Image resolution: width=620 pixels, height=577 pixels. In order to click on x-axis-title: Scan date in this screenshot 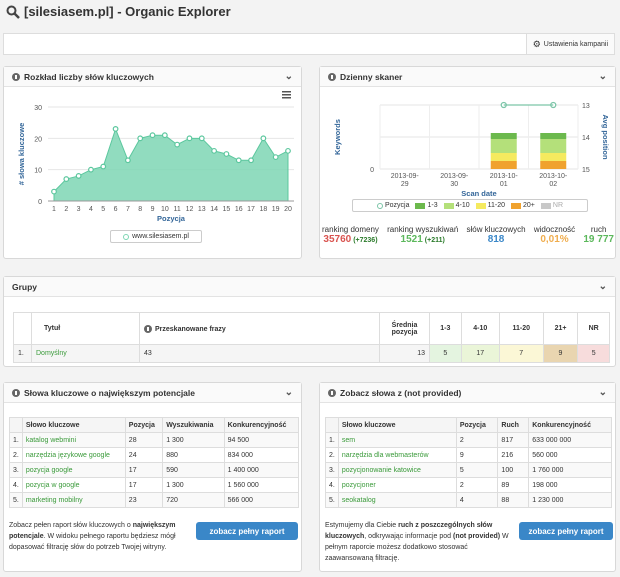, I will do `click(478, 193)`.